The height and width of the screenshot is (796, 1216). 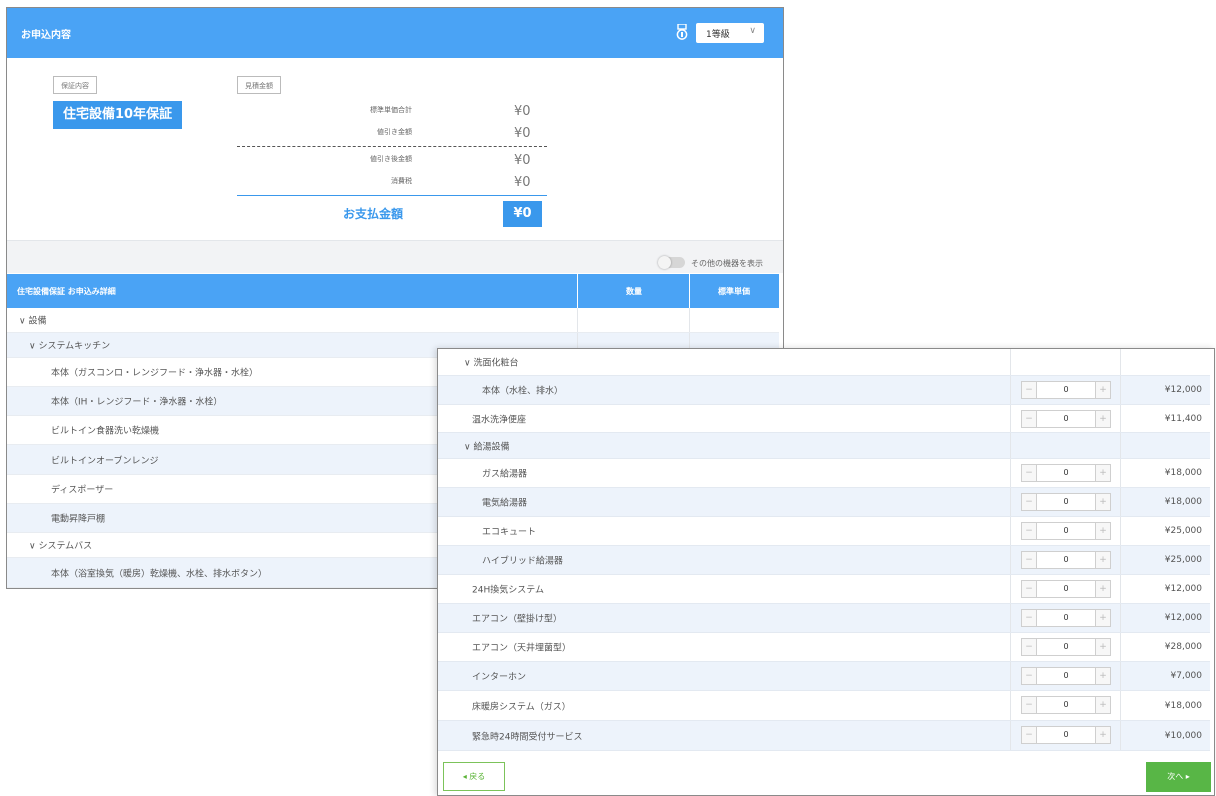 What do you see at coordinates (373, 214) in the screenshot?
I see `total-label: お支払金額` at bounding box center [373, 214].